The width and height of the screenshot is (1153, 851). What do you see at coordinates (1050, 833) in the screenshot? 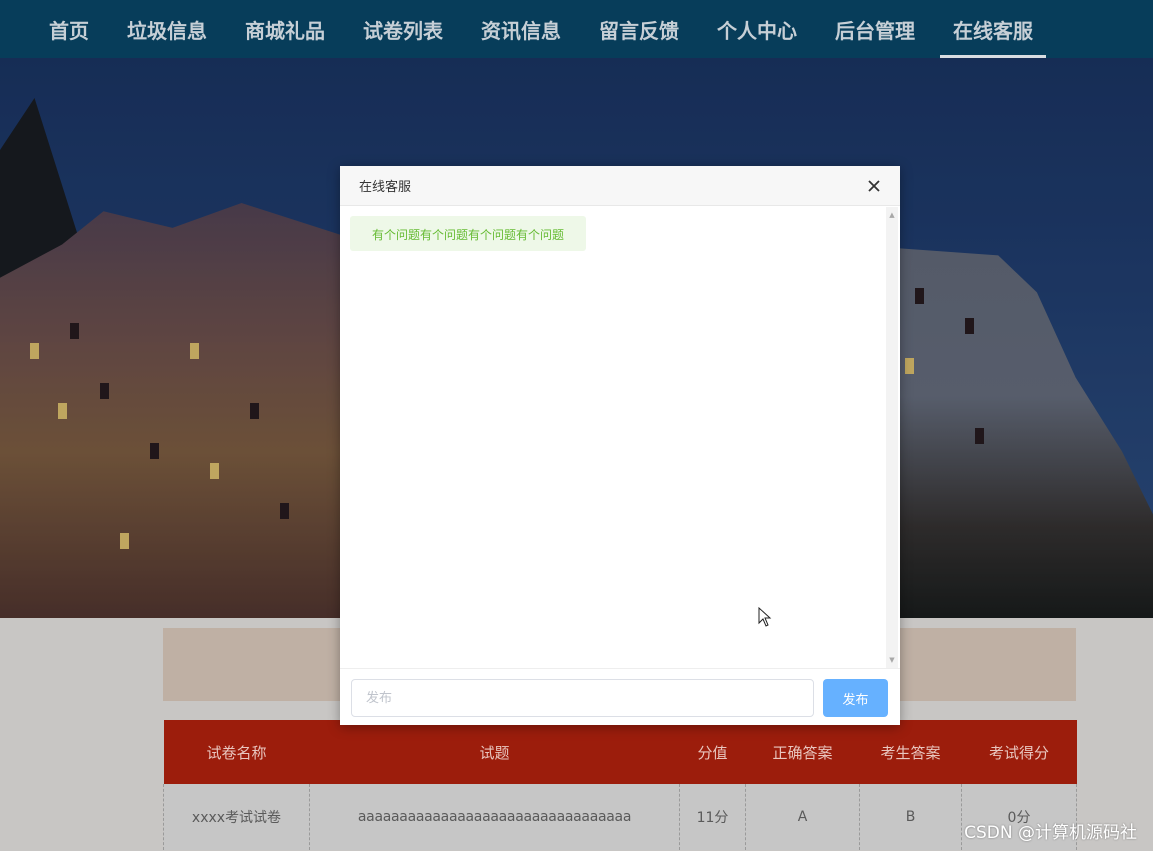
I see `watermark: CSDN @计算机源码社` at bounding box center [1050, 833].